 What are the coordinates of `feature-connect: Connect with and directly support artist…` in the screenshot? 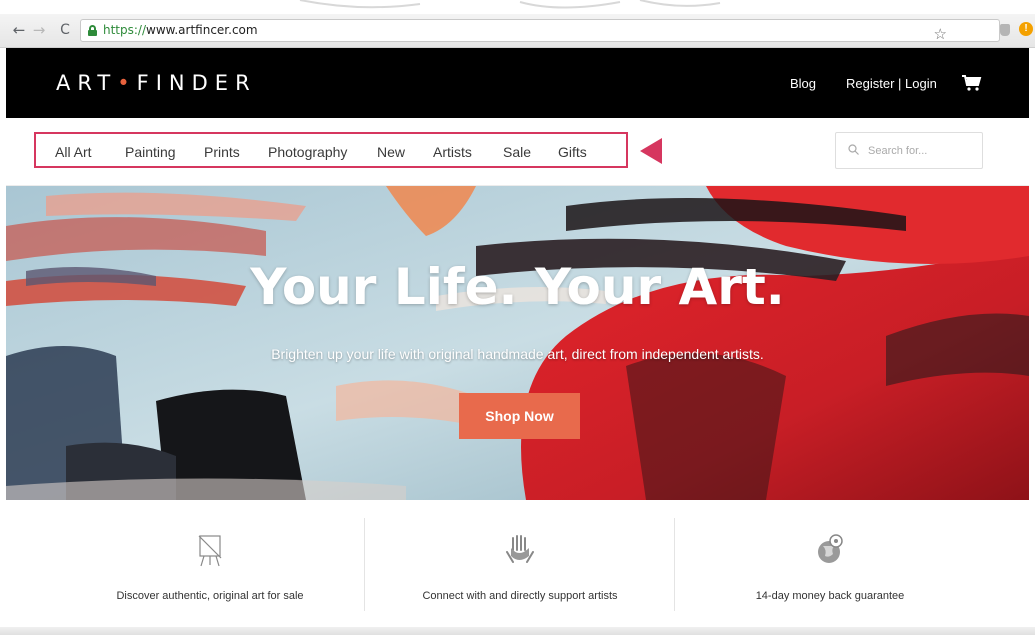 It's located at (520, 560).